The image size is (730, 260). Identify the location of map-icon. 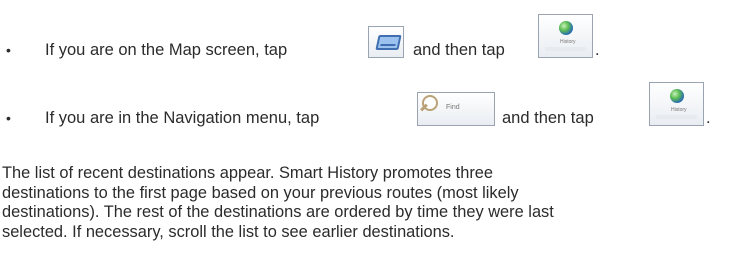
(388, 42).